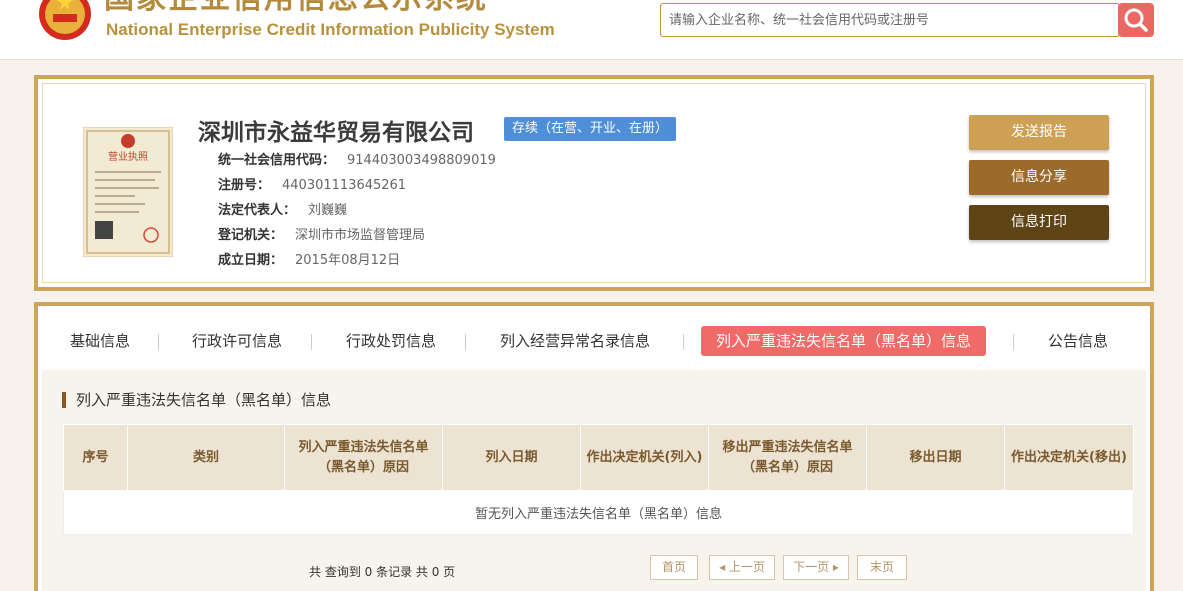 The image size is (1183, 591). What do you see at coordinates (1039, 222) in the screenshot?
I see `print-info-button: 信息打印` at bounding box center [1039, 222].